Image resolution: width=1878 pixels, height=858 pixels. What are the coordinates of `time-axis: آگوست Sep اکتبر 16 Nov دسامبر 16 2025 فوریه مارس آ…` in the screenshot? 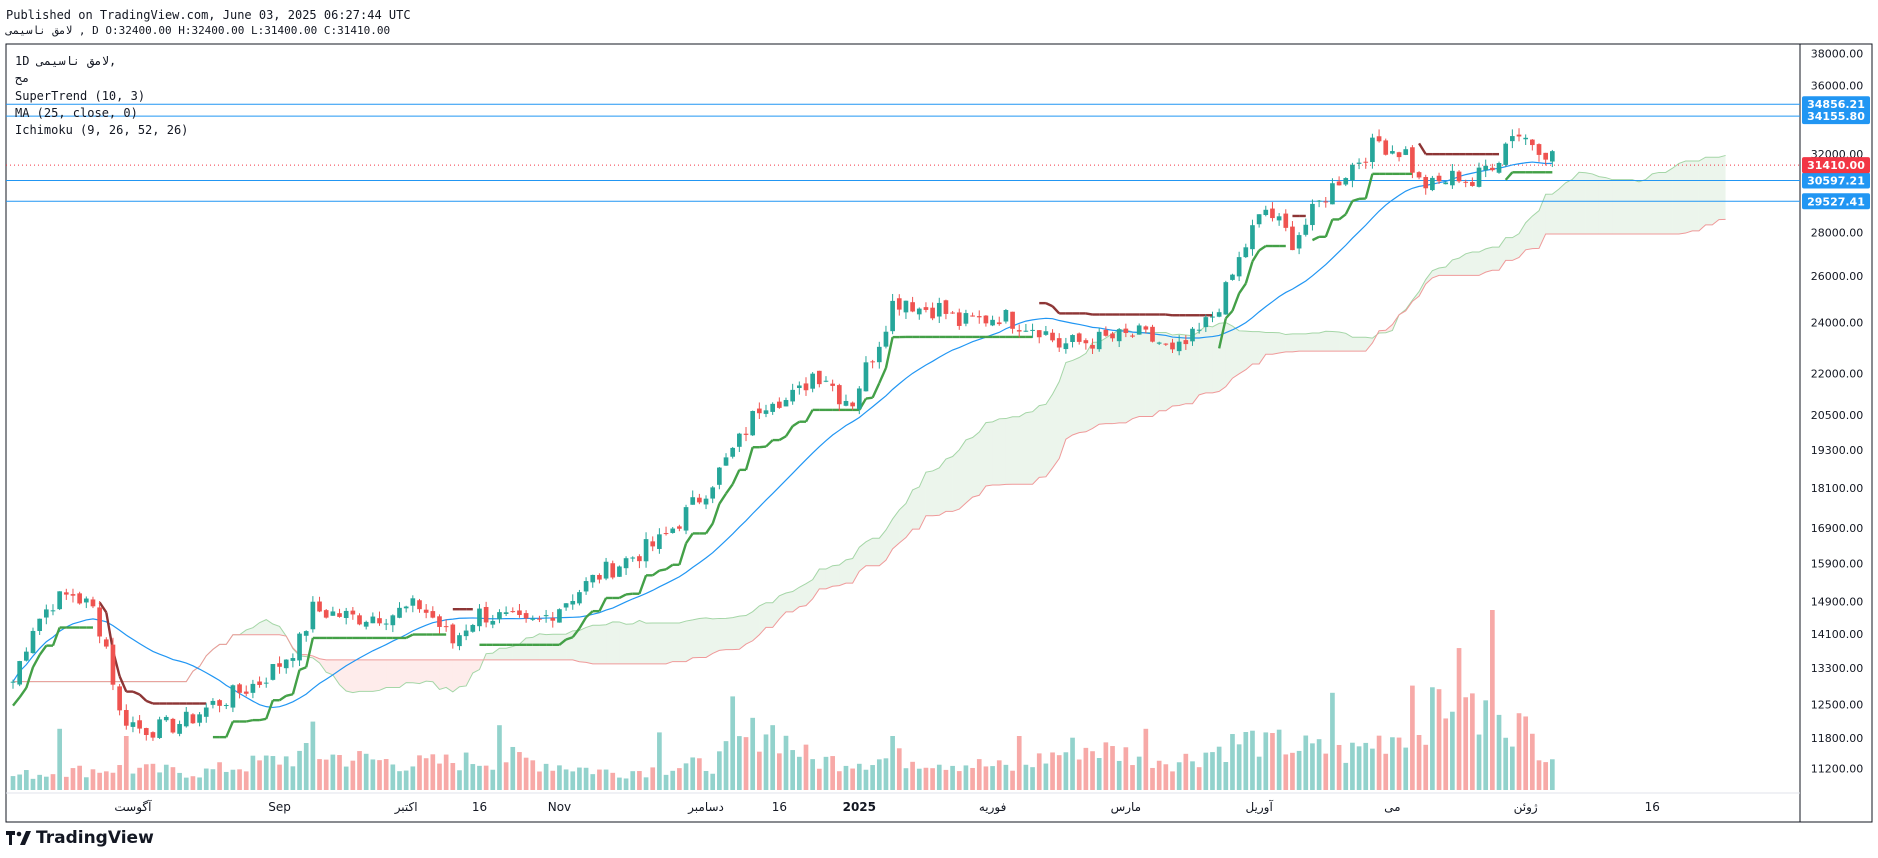 It's located at (887, 807).